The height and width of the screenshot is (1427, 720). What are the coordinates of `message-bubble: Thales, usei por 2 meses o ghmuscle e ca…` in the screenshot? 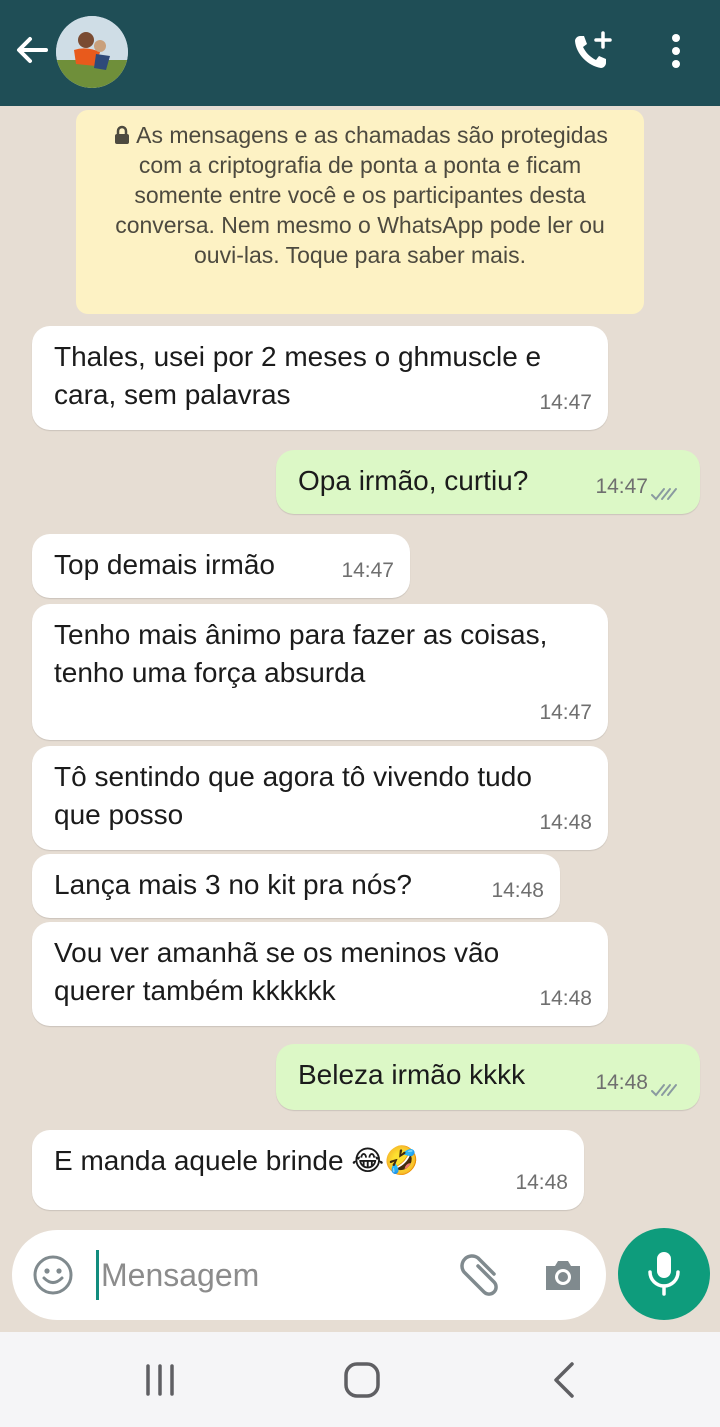 It's located at (320, 378).